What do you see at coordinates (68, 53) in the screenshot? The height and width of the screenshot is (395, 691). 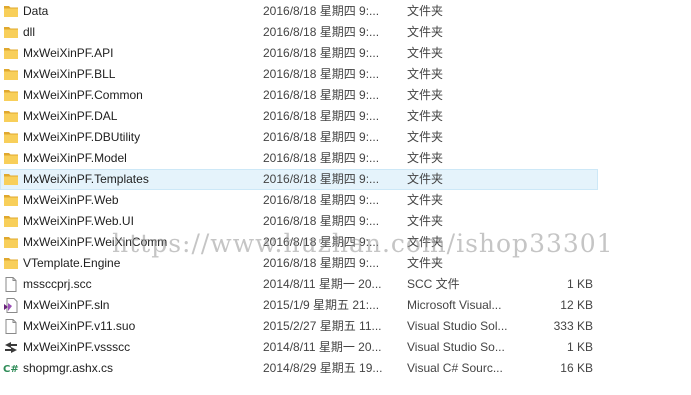 I see `file-name: MxWeiXinPF.API` at bounding box center [68, 53].